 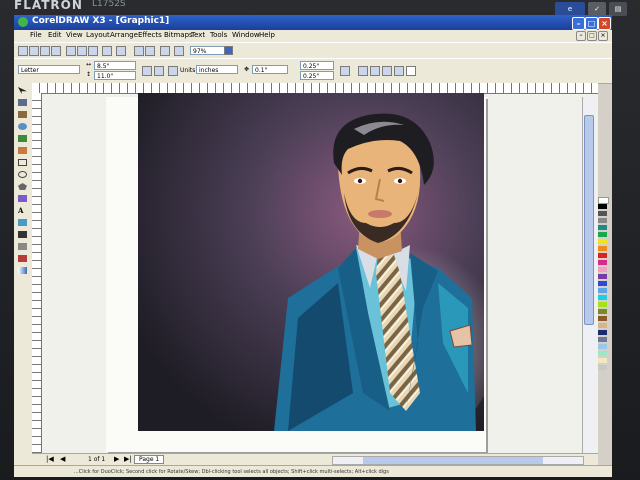 I want to click on draw-behind-icon, so click(x=387, y=71).